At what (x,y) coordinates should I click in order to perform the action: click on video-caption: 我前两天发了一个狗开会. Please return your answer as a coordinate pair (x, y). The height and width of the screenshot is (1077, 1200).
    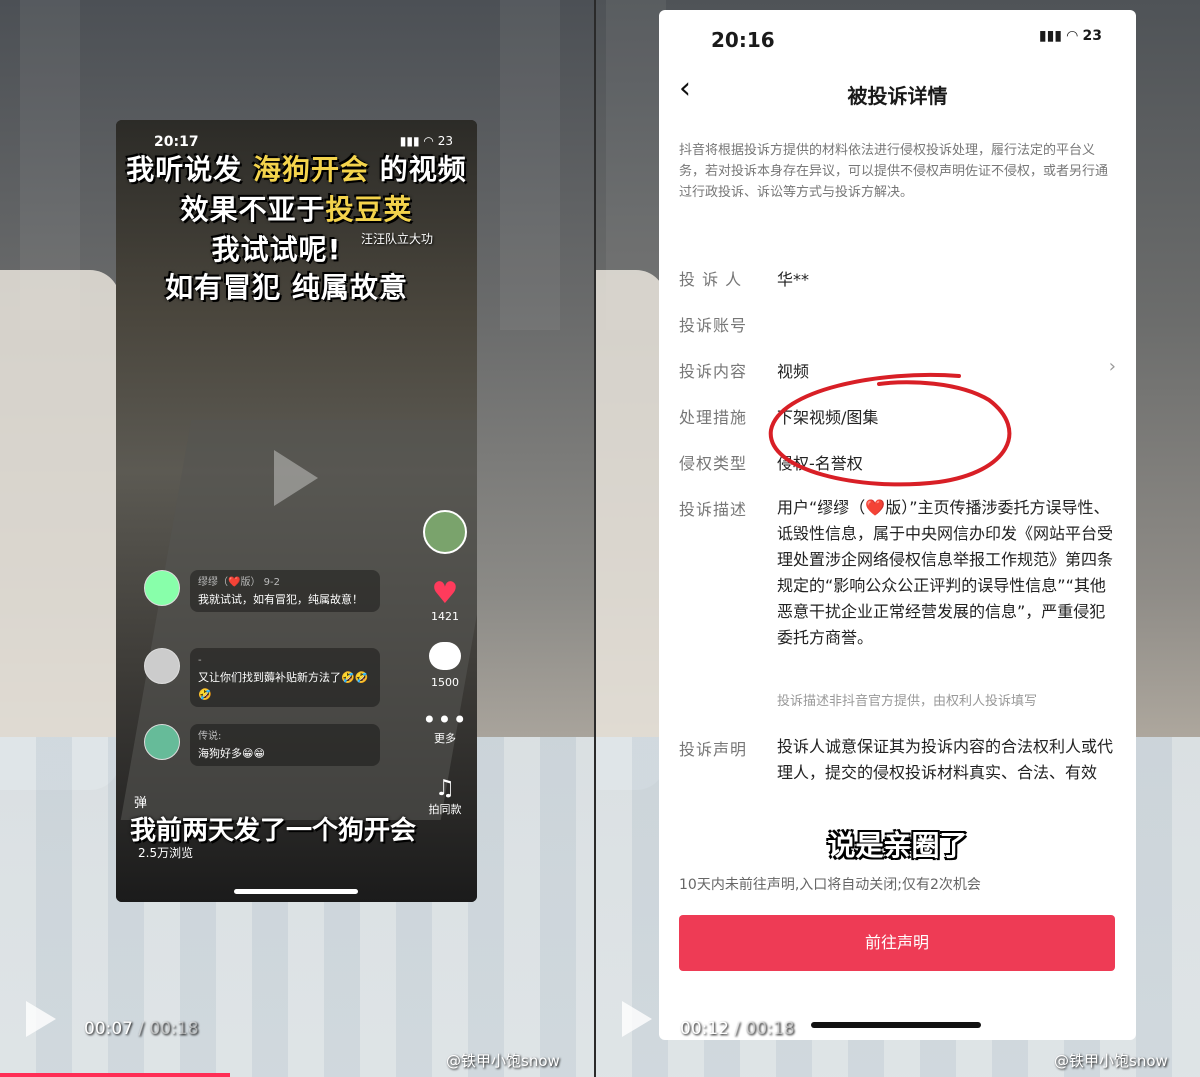
    Looking at the image, I should click on (273, 831).